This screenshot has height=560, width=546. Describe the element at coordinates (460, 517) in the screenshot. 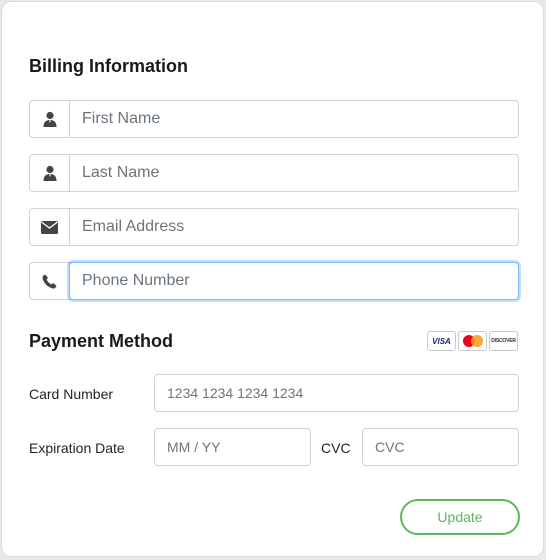

I see `update-button: Update` at that location.